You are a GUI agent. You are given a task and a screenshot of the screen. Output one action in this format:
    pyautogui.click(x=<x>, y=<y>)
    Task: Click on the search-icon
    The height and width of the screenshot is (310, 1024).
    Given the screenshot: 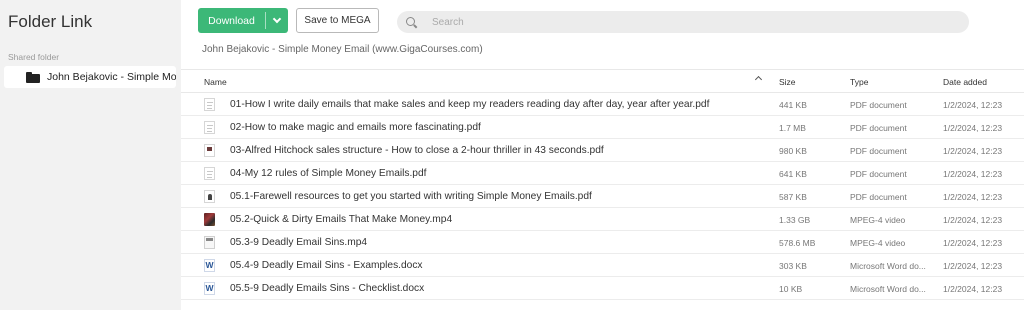 What is the action you would take?
    pyautogui.click(x=411, y=22)
    